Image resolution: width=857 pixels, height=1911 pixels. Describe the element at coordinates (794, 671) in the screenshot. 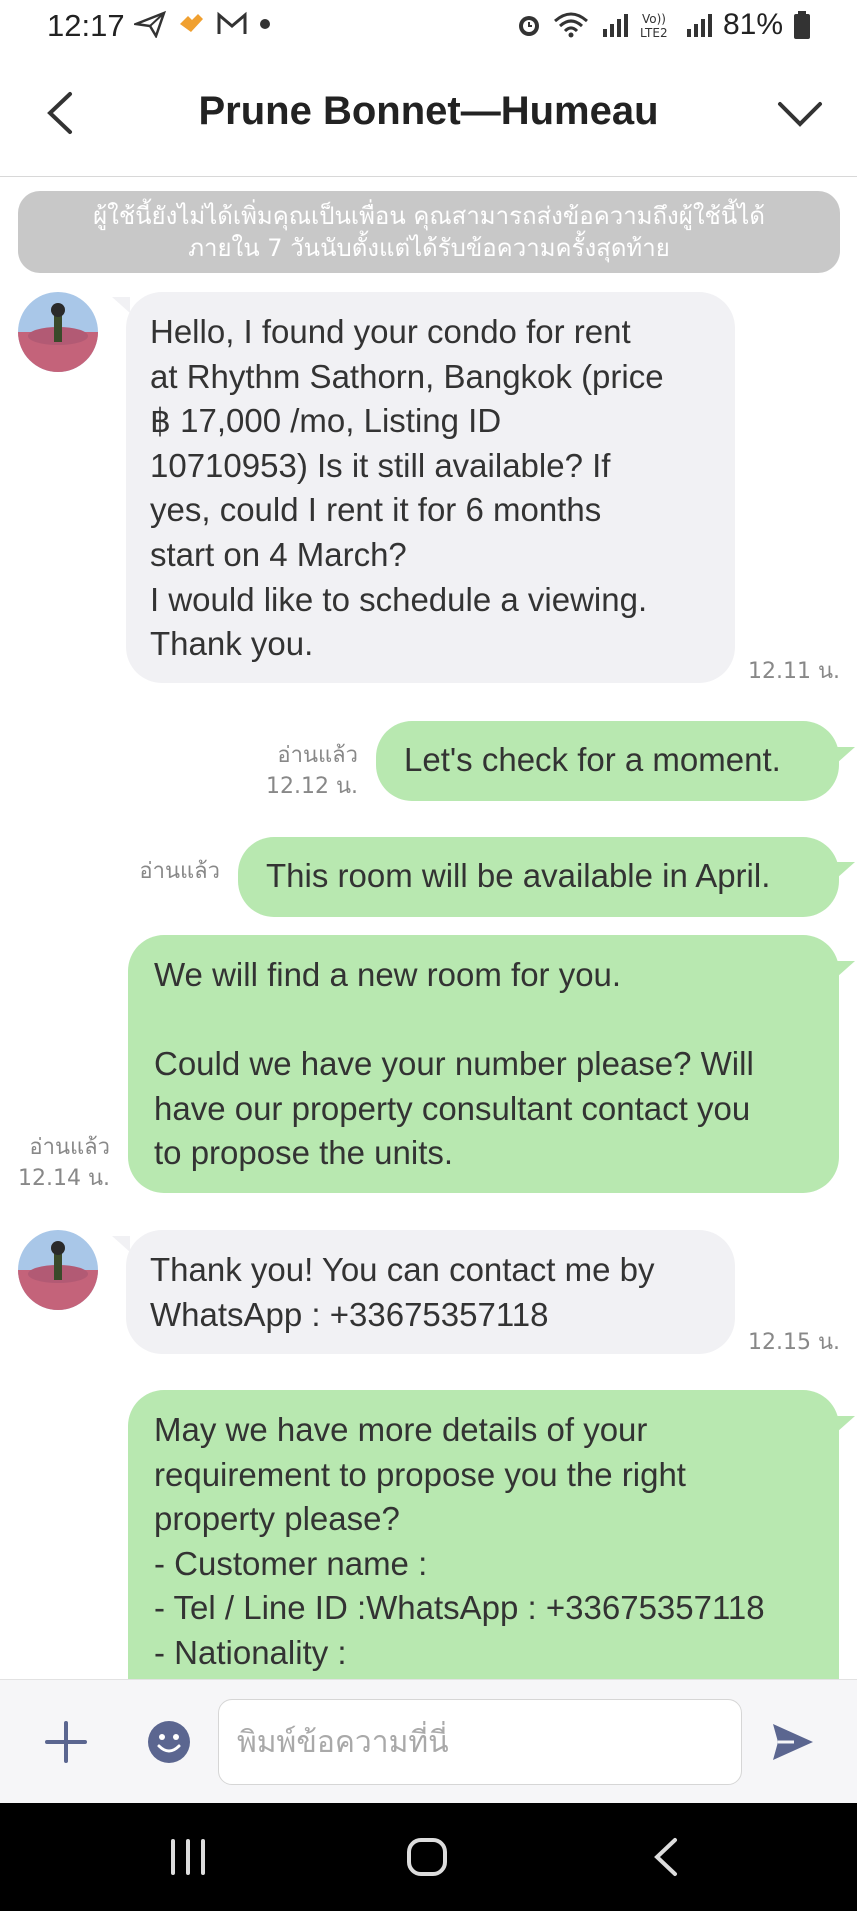

I see `message-time: 12.11 น.` at that location.